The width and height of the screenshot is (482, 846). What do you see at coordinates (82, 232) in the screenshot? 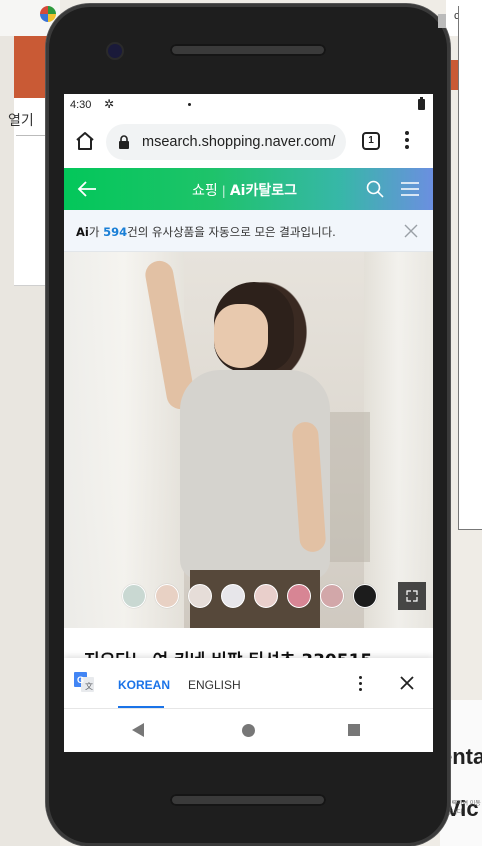
I see `ai-prefix: Ai` at bounding box center [82, 232].